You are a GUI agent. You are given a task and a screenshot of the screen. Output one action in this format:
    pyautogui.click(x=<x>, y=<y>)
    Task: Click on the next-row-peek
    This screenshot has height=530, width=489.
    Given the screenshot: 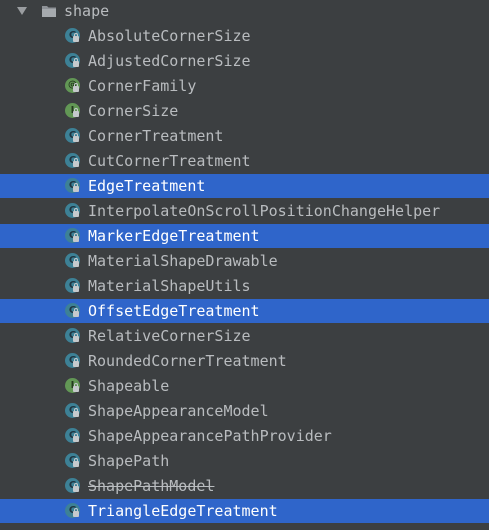 What is the action you would take?
    pyautogui.click(x=70, y=527)
    